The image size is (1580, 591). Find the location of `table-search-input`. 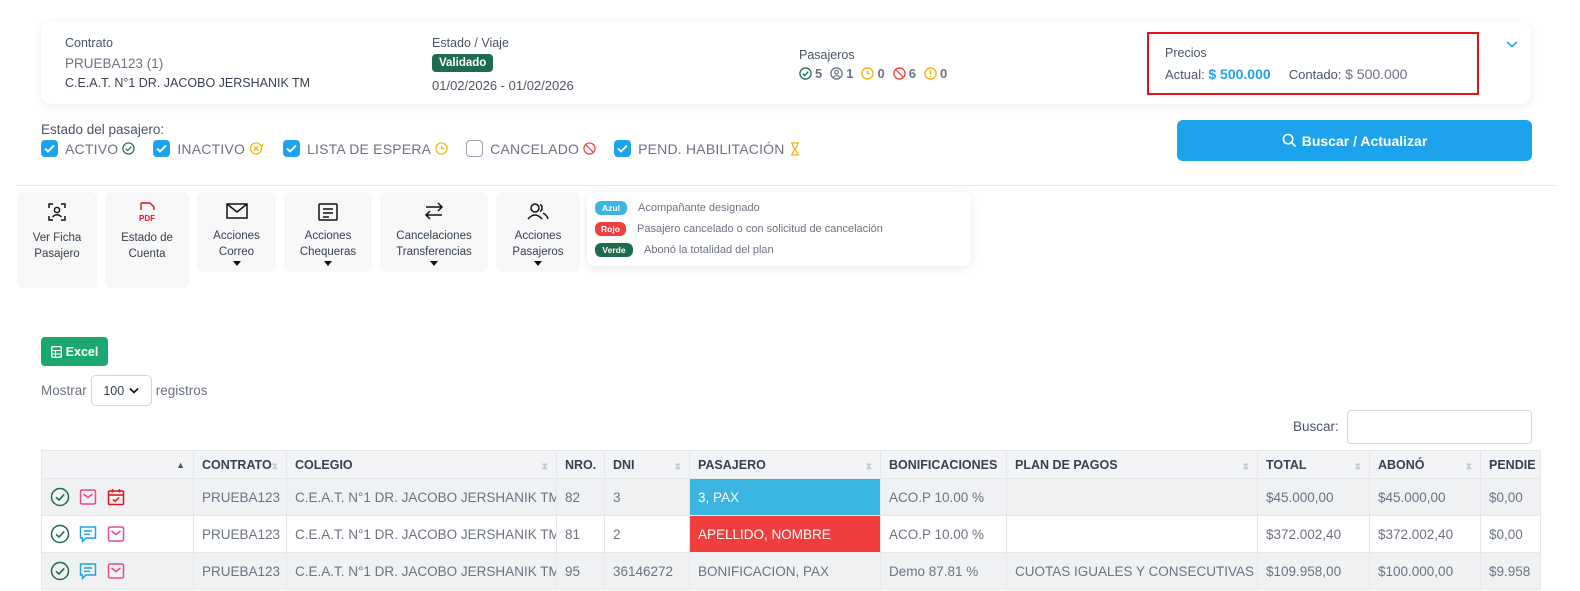

table-search-input is located at coordinates (1439, 427).